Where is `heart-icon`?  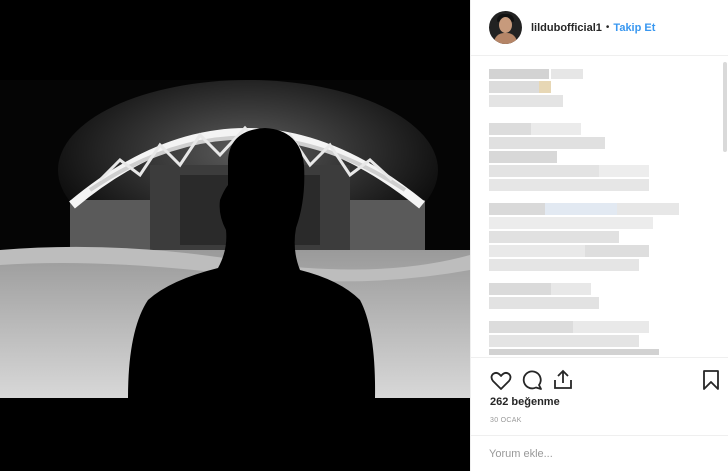
heart-icon is located at coordinates (501, 380).